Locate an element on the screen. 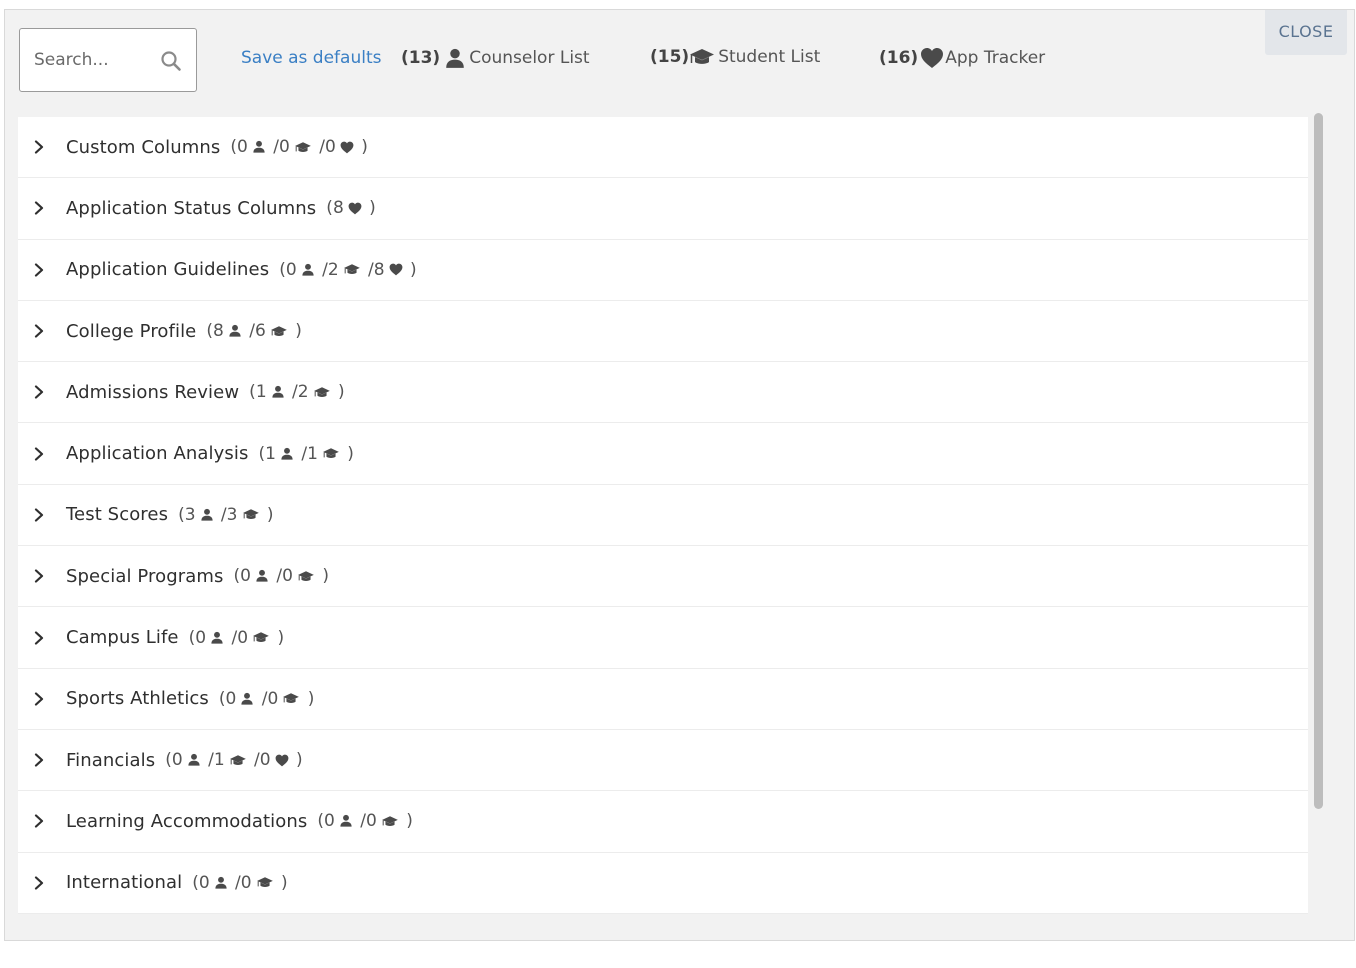  student-list-link: (15) Student List is located at coordinates (735, 57).